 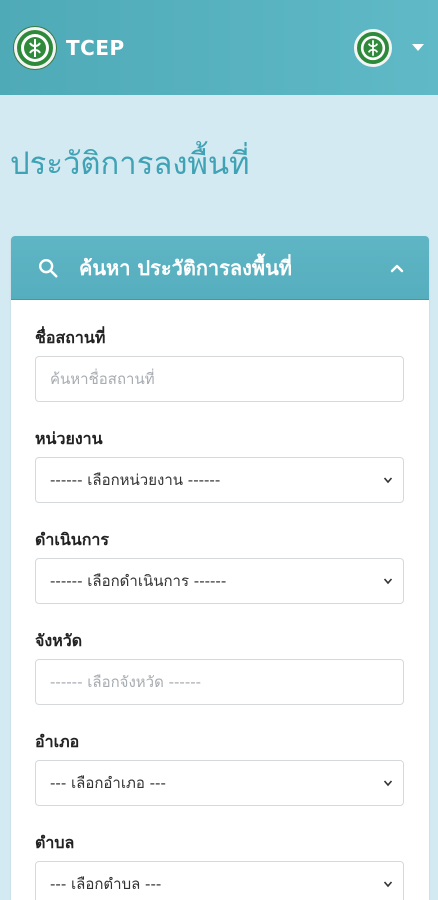 What do you see at coordinates (373, 47) in the screenshot?
I see `profile-seal-icon` at bounding box center [373, 47].